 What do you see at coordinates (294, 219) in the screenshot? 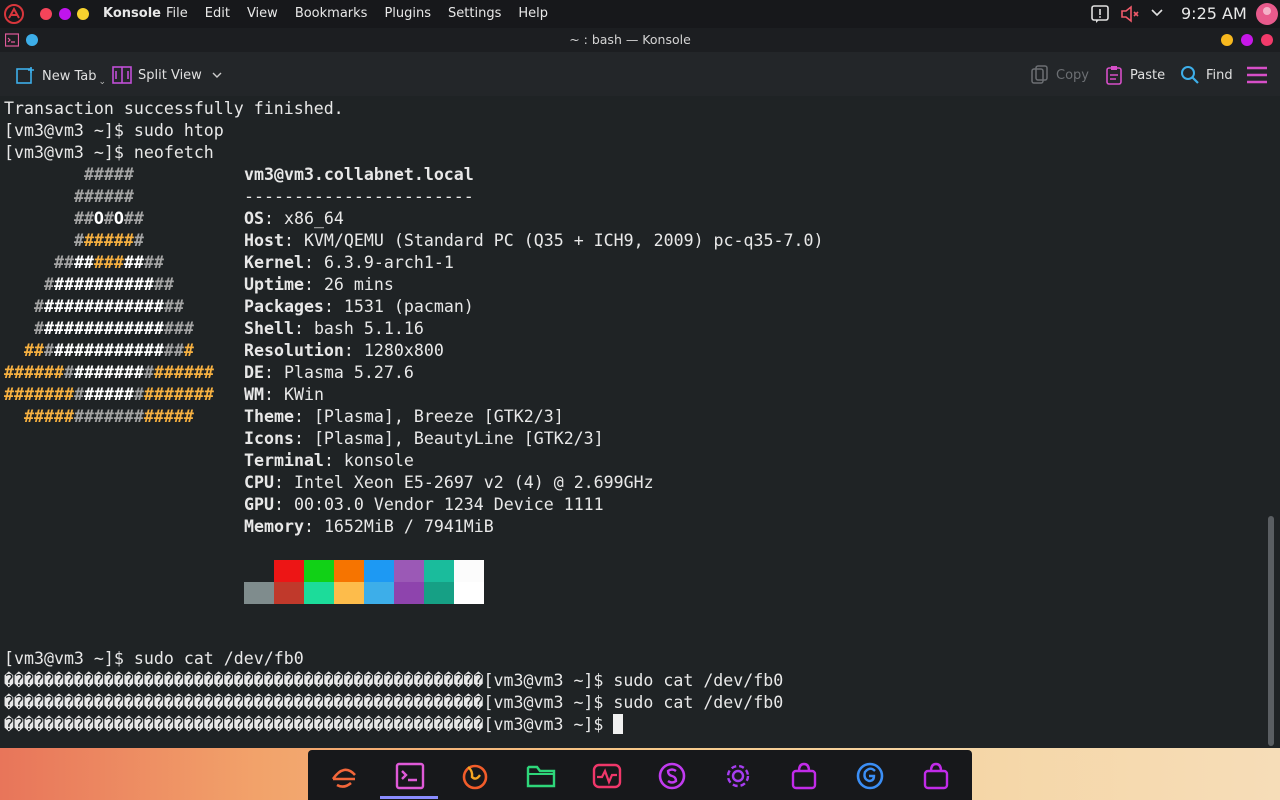
I see `neofetch-info-line: OS: x86_64` at bounding box center [294, 219].